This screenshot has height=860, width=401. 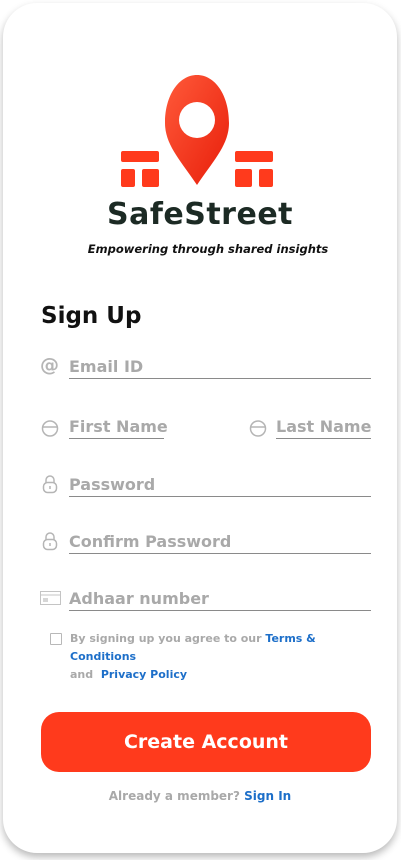 I want to click on last-name-underline, so click(x=323, y=438).